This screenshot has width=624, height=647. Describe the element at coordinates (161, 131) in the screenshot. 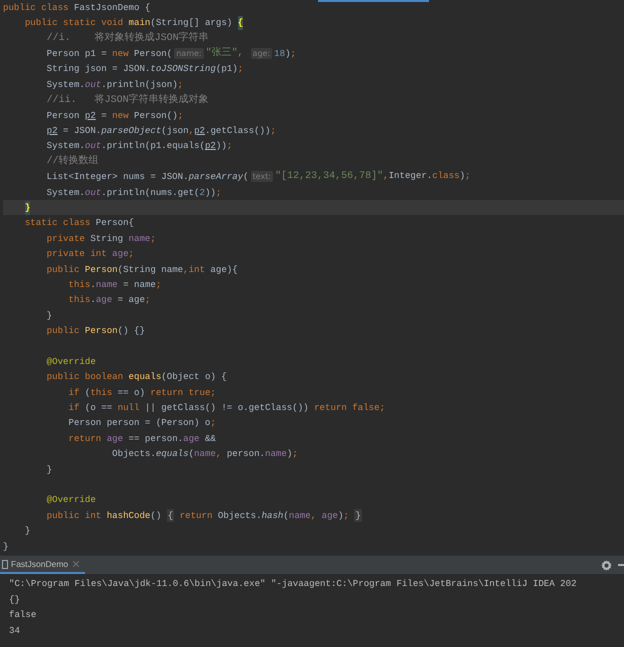

I see `code-text: p2 = JSON.parseObject(json,p2.getClass());` at that location.